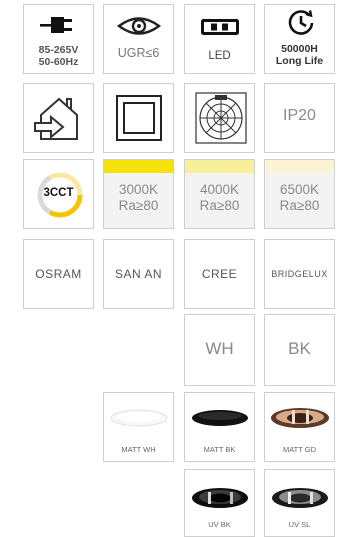 Image resolution: width=346 pixels, height=537 pixels. I want to click on reflector-label: UV SL, so click(299, 524).